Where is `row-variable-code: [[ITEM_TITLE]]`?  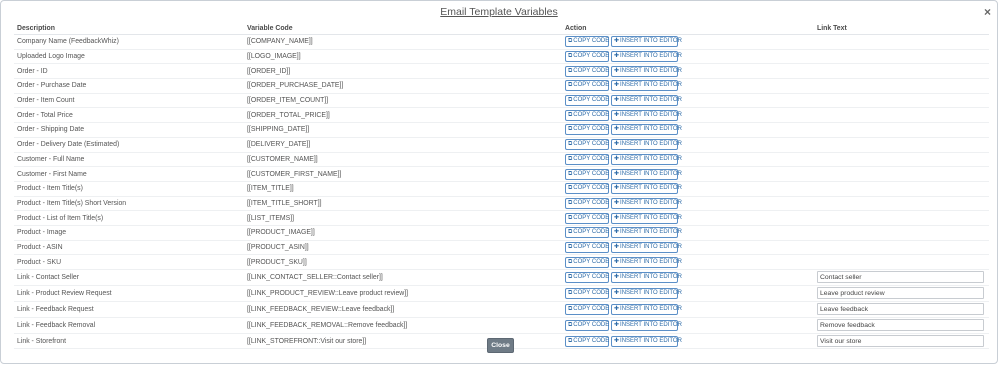 row-variable-code: [[ITEM_TITLE]] is located at coordinates (270, 189).